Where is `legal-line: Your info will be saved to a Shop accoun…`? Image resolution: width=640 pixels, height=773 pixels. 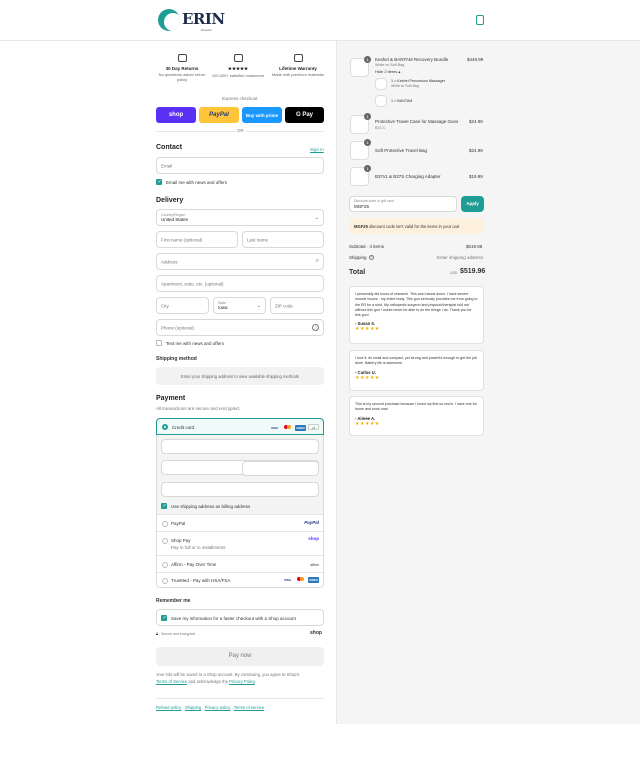 legal-line: Your info will be saved to a Shop accoun… is located at coordinates (227, 674).